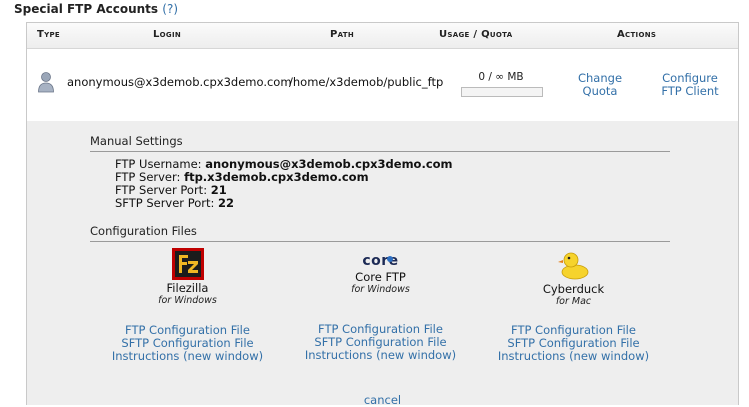  Describe the element at coordinates (637, 34) in the screenshot. I see `header-actions: Actions` at that location.